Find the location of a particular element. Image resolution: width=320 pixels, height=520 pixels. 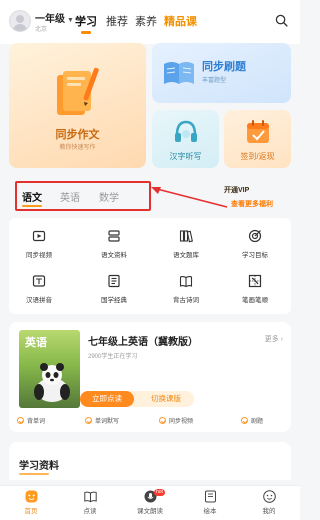

subject-tab-english: 英语 is located at coordinates (70, 196).